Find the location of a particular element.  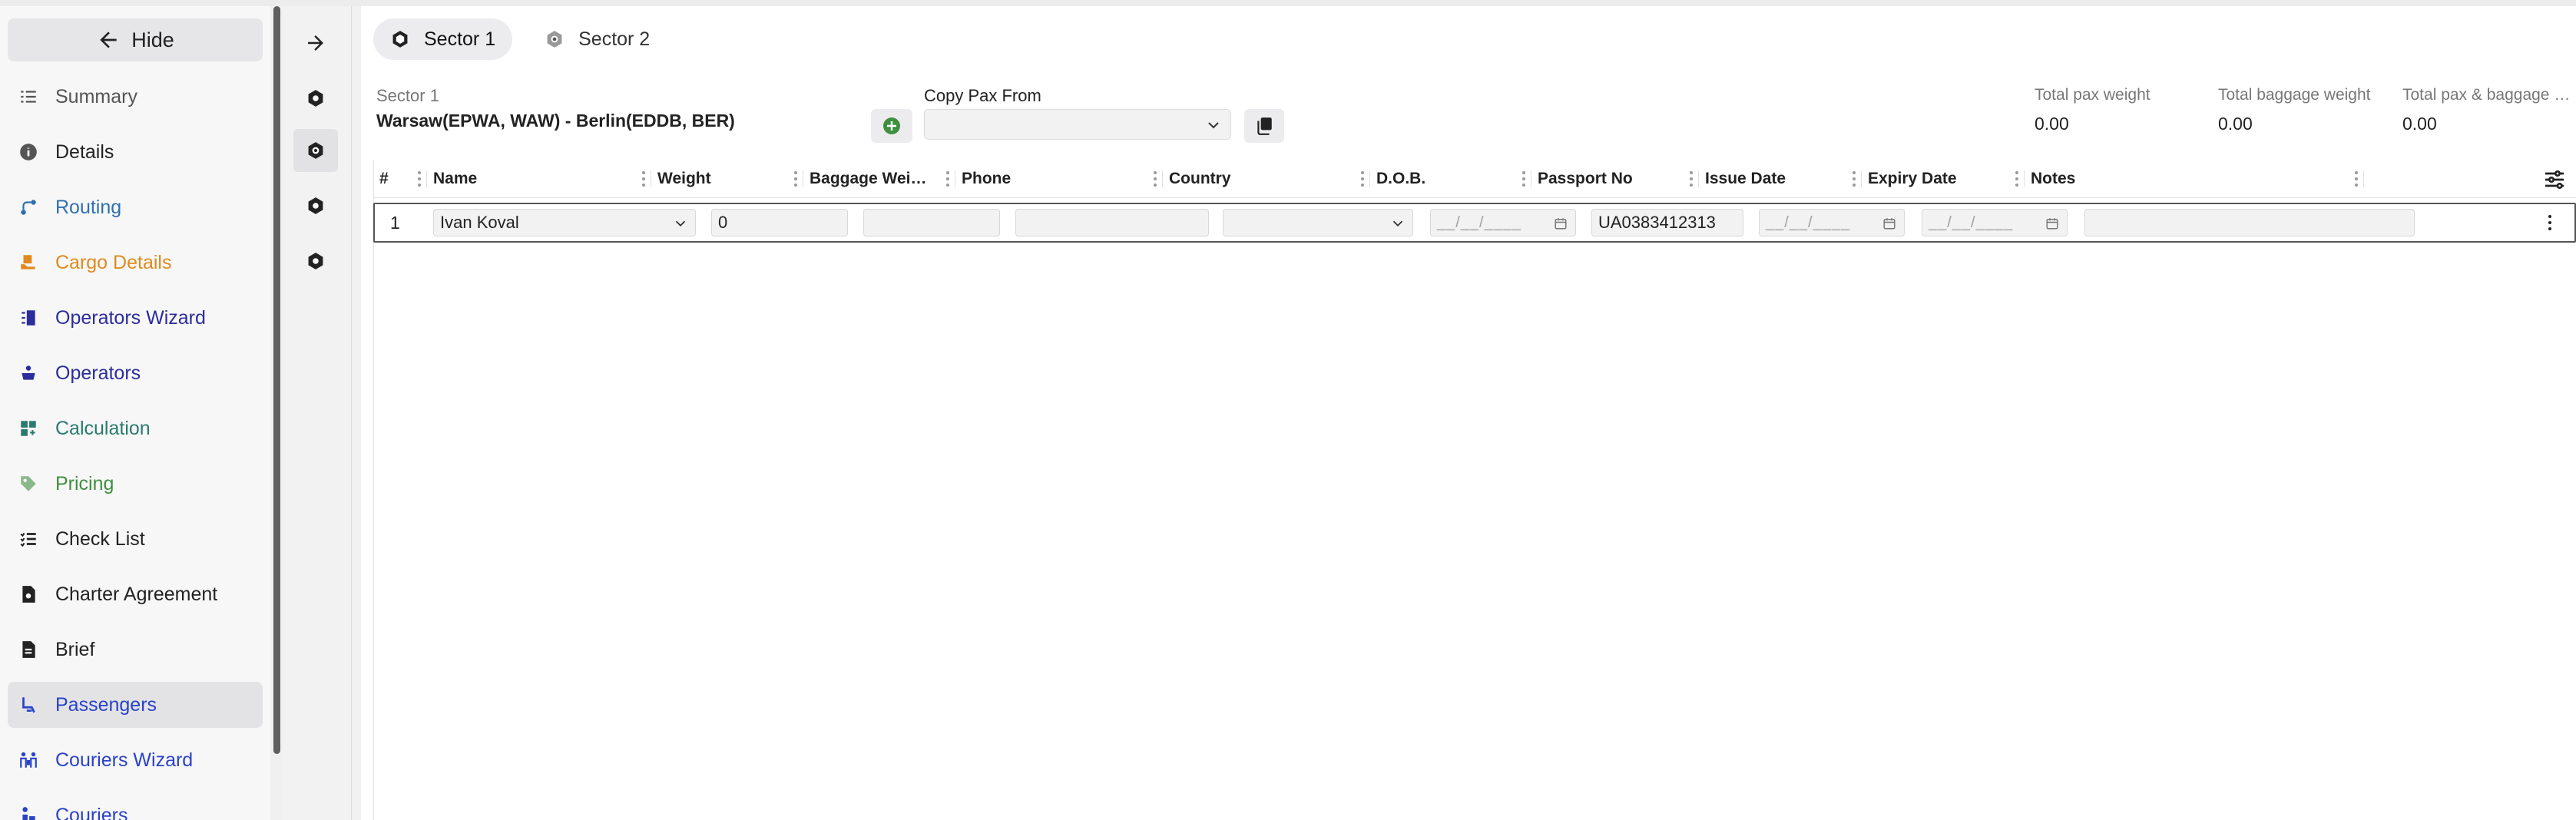

sidebar-item-label: Check List is located at coordinates (100, 538).